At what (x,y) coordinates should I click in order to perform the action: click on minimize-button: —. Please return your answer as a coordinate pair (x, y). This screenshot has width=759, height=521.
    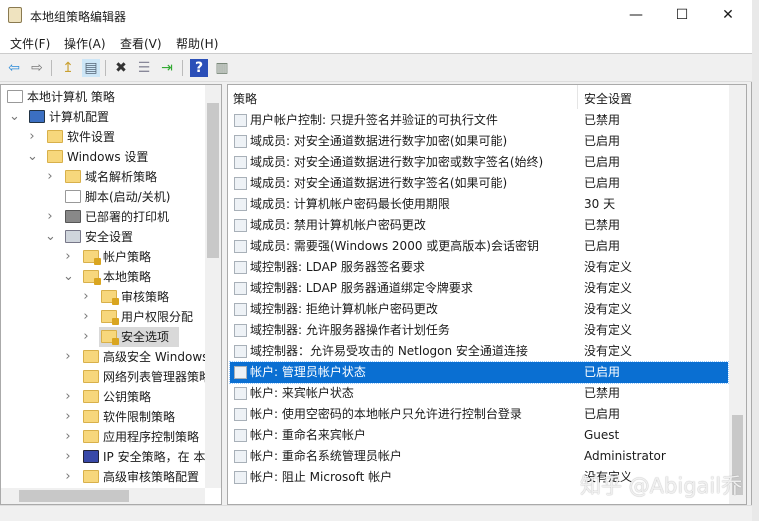
    Looking at the image, I should click on (636, 15).